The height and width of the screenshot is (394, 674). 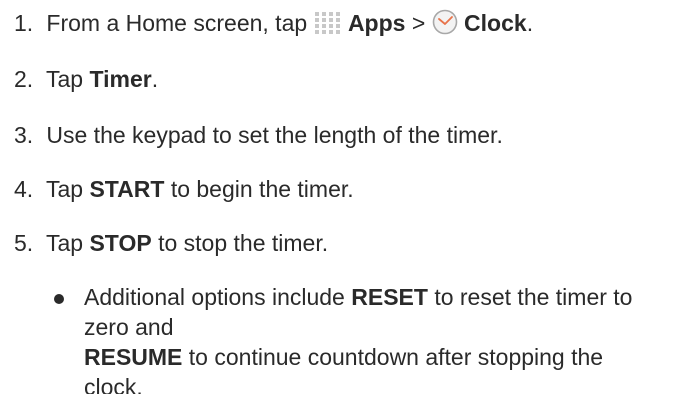 I want to click on clock-icon, so click(x=445, y=25).